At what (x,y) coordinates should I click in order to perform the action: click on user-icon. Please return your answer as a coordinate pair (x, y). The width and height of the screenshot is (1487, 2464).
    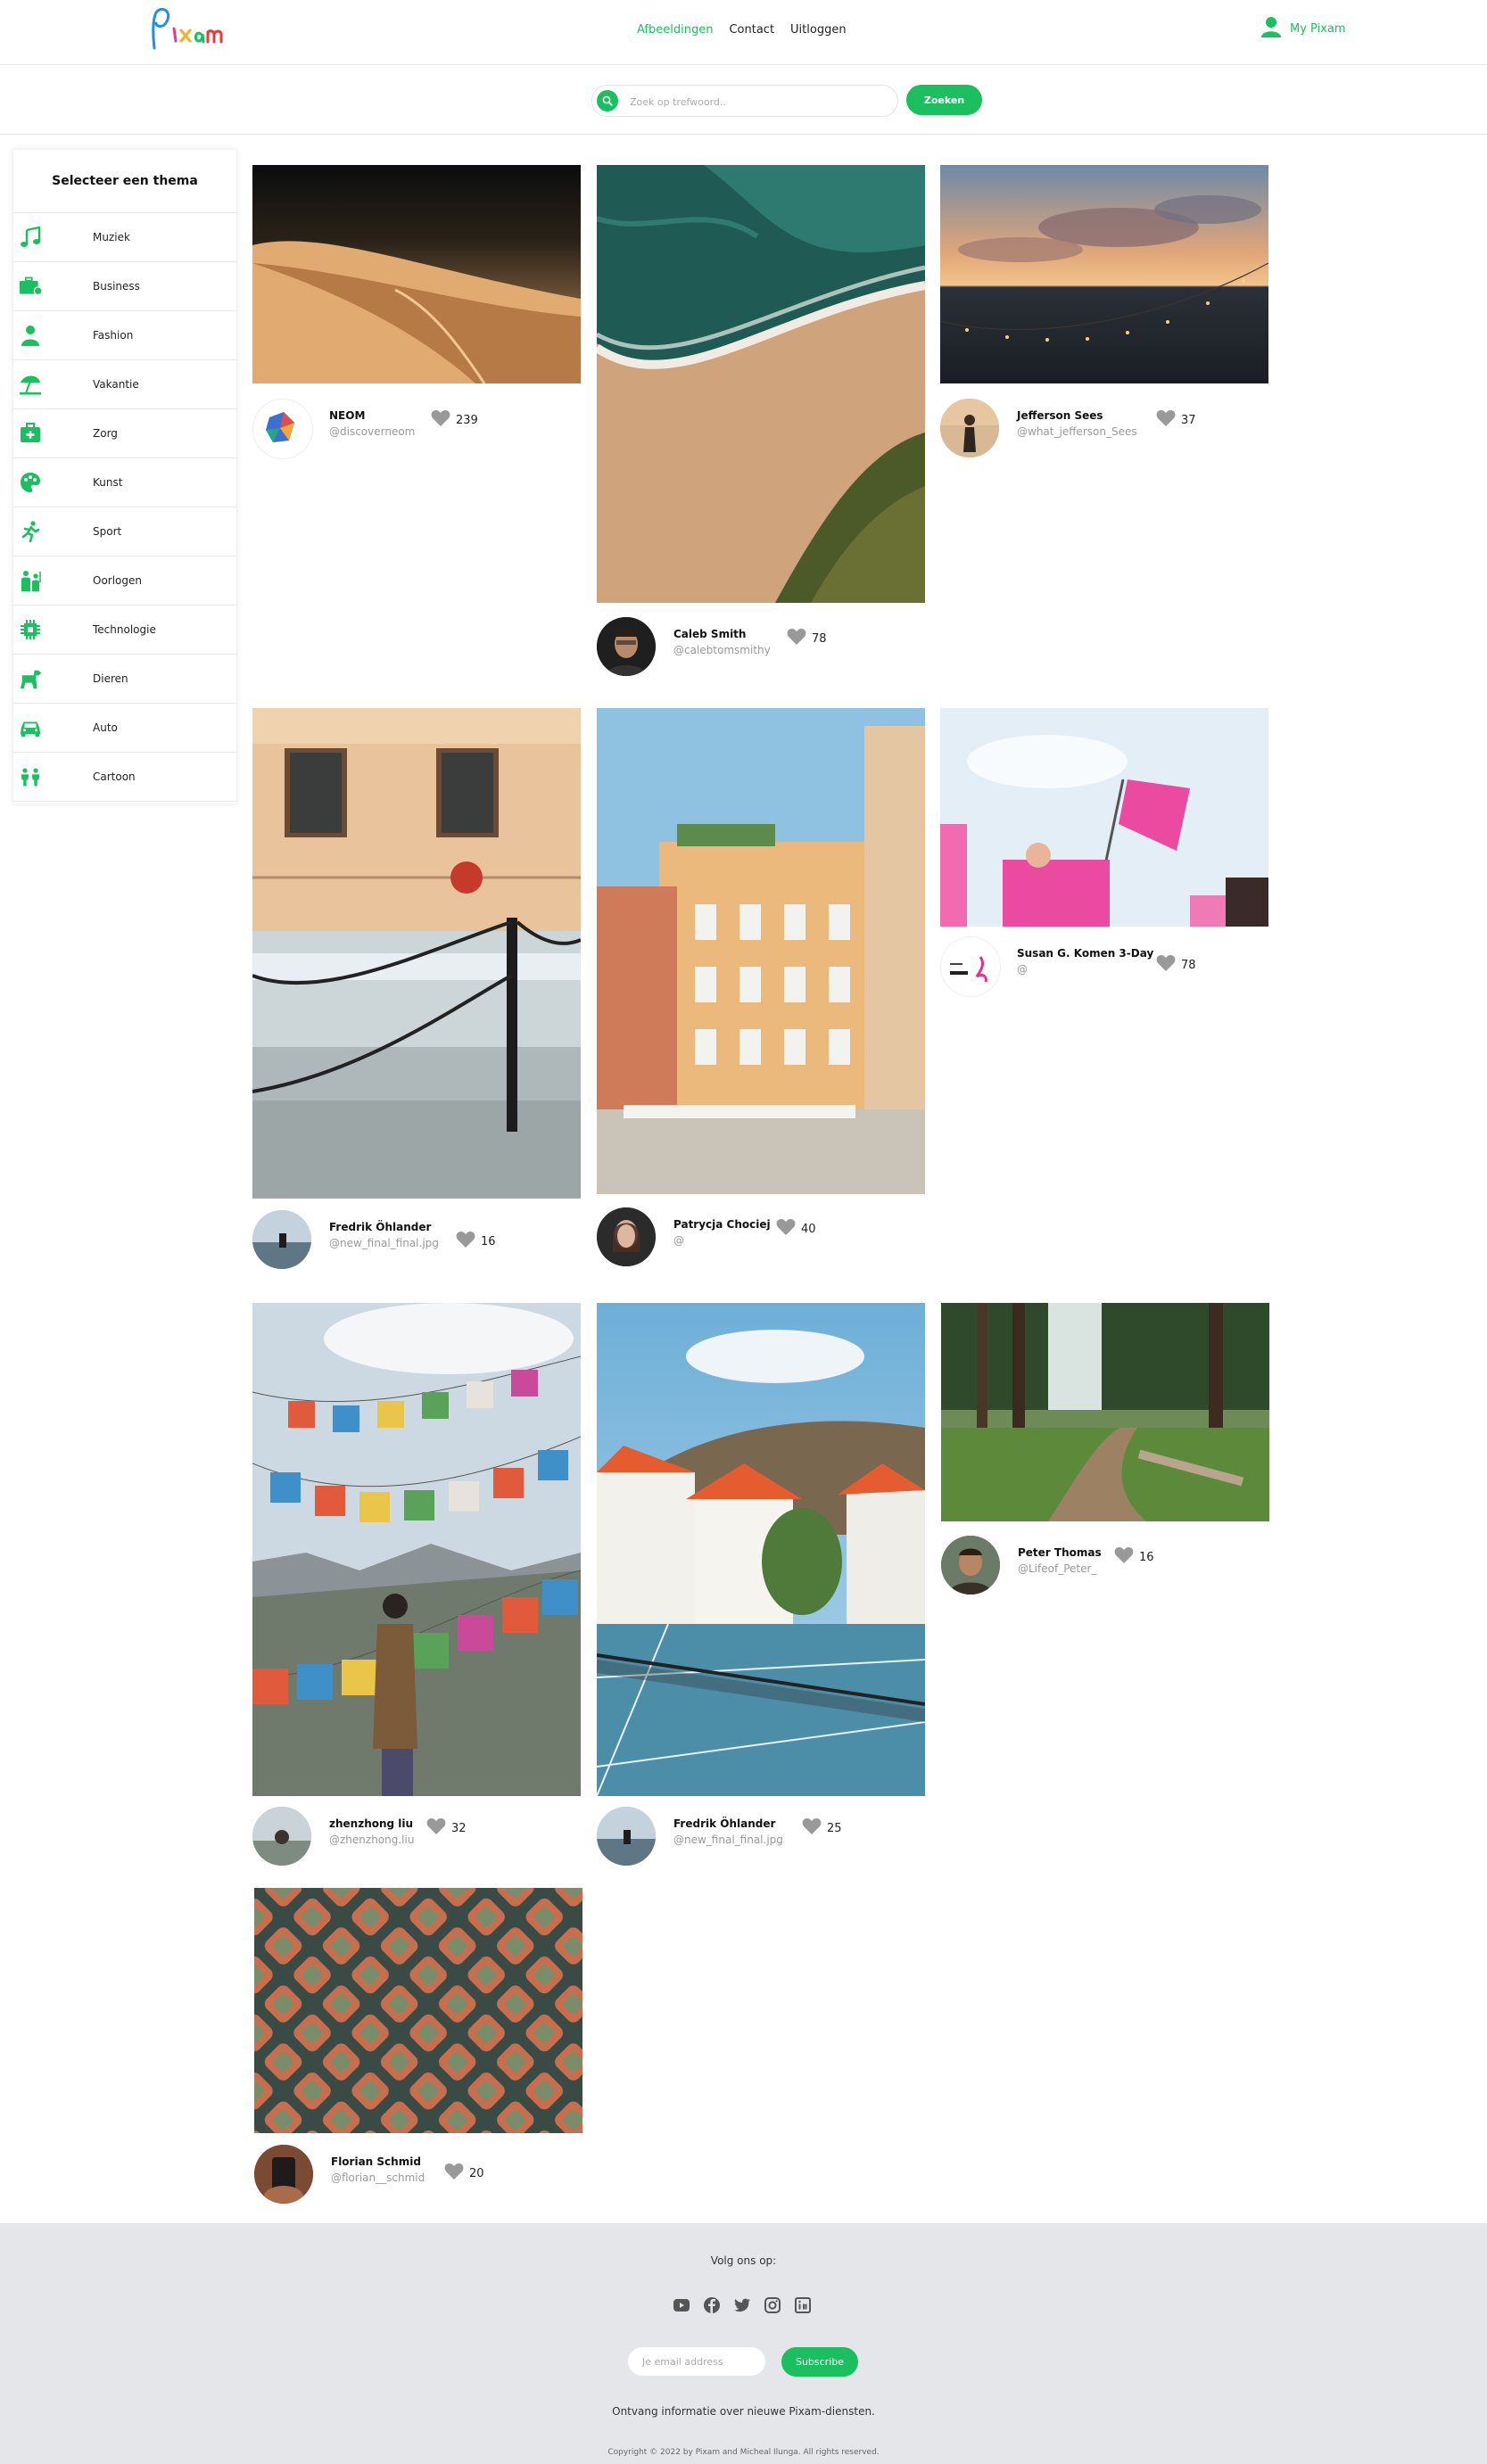
    Looking at the image, I should click on (1271, 28).